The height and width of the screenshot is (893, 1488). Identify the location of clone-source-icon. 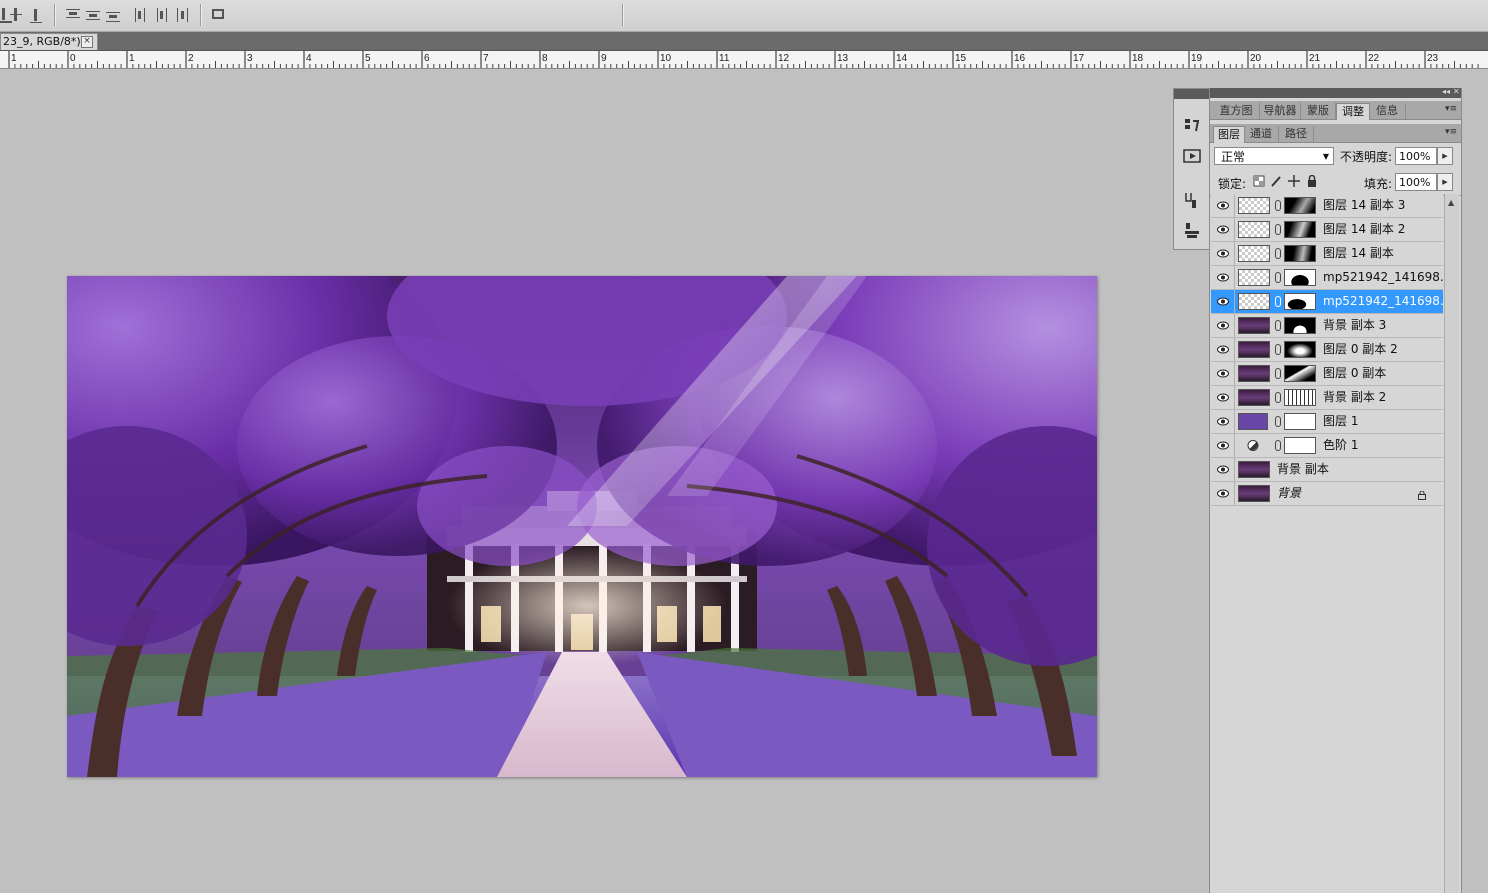
(1192, 230).